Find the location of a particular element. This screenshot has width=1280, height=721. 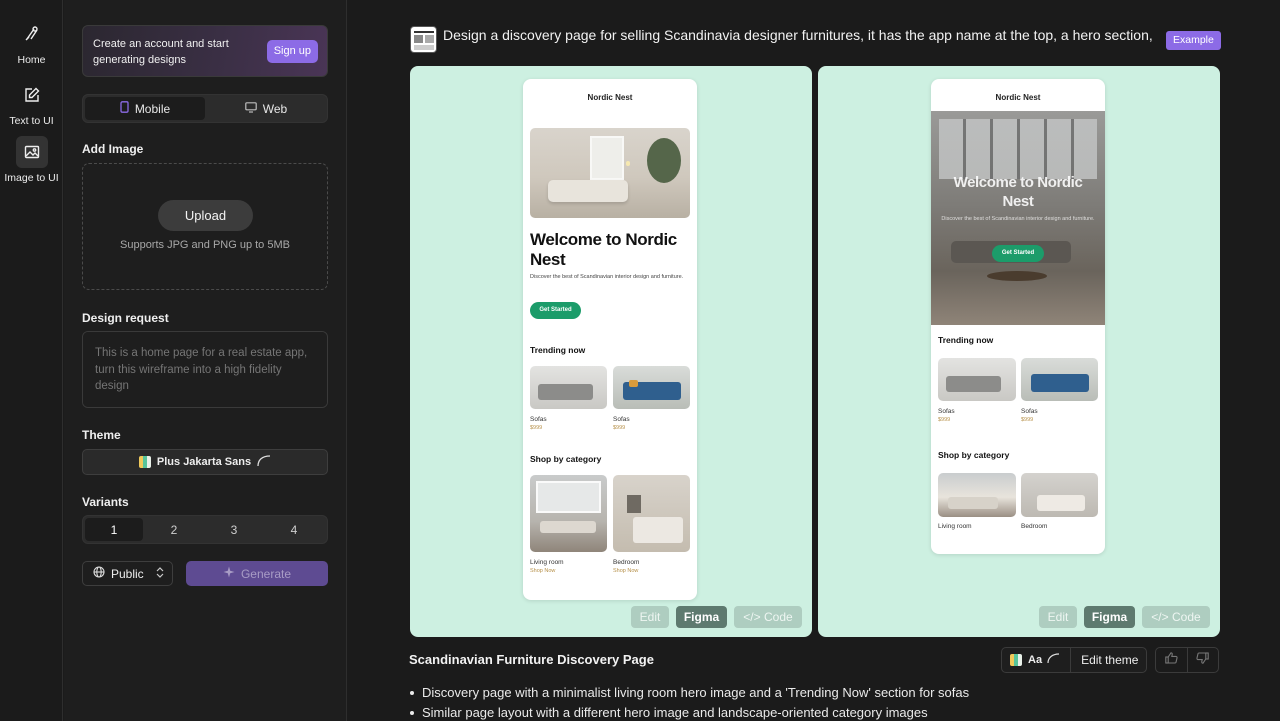

theme-selector: Plus Jakarta Sans is located at coordinates (205, 462).